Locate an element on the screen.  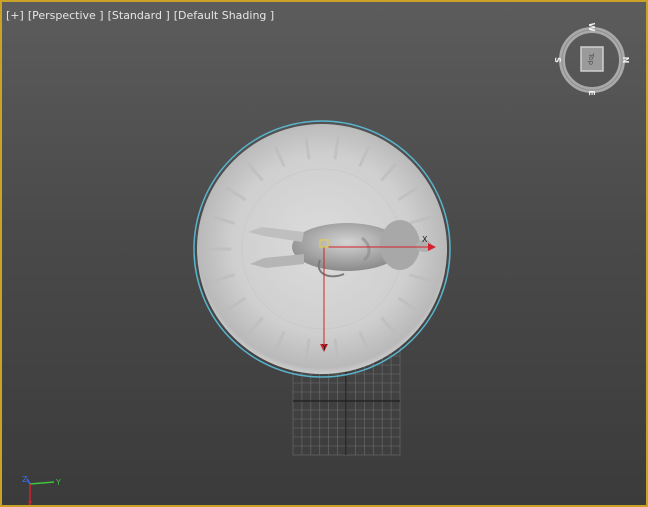
viewcube-face-label: Top is located at coordinates (591, 58).